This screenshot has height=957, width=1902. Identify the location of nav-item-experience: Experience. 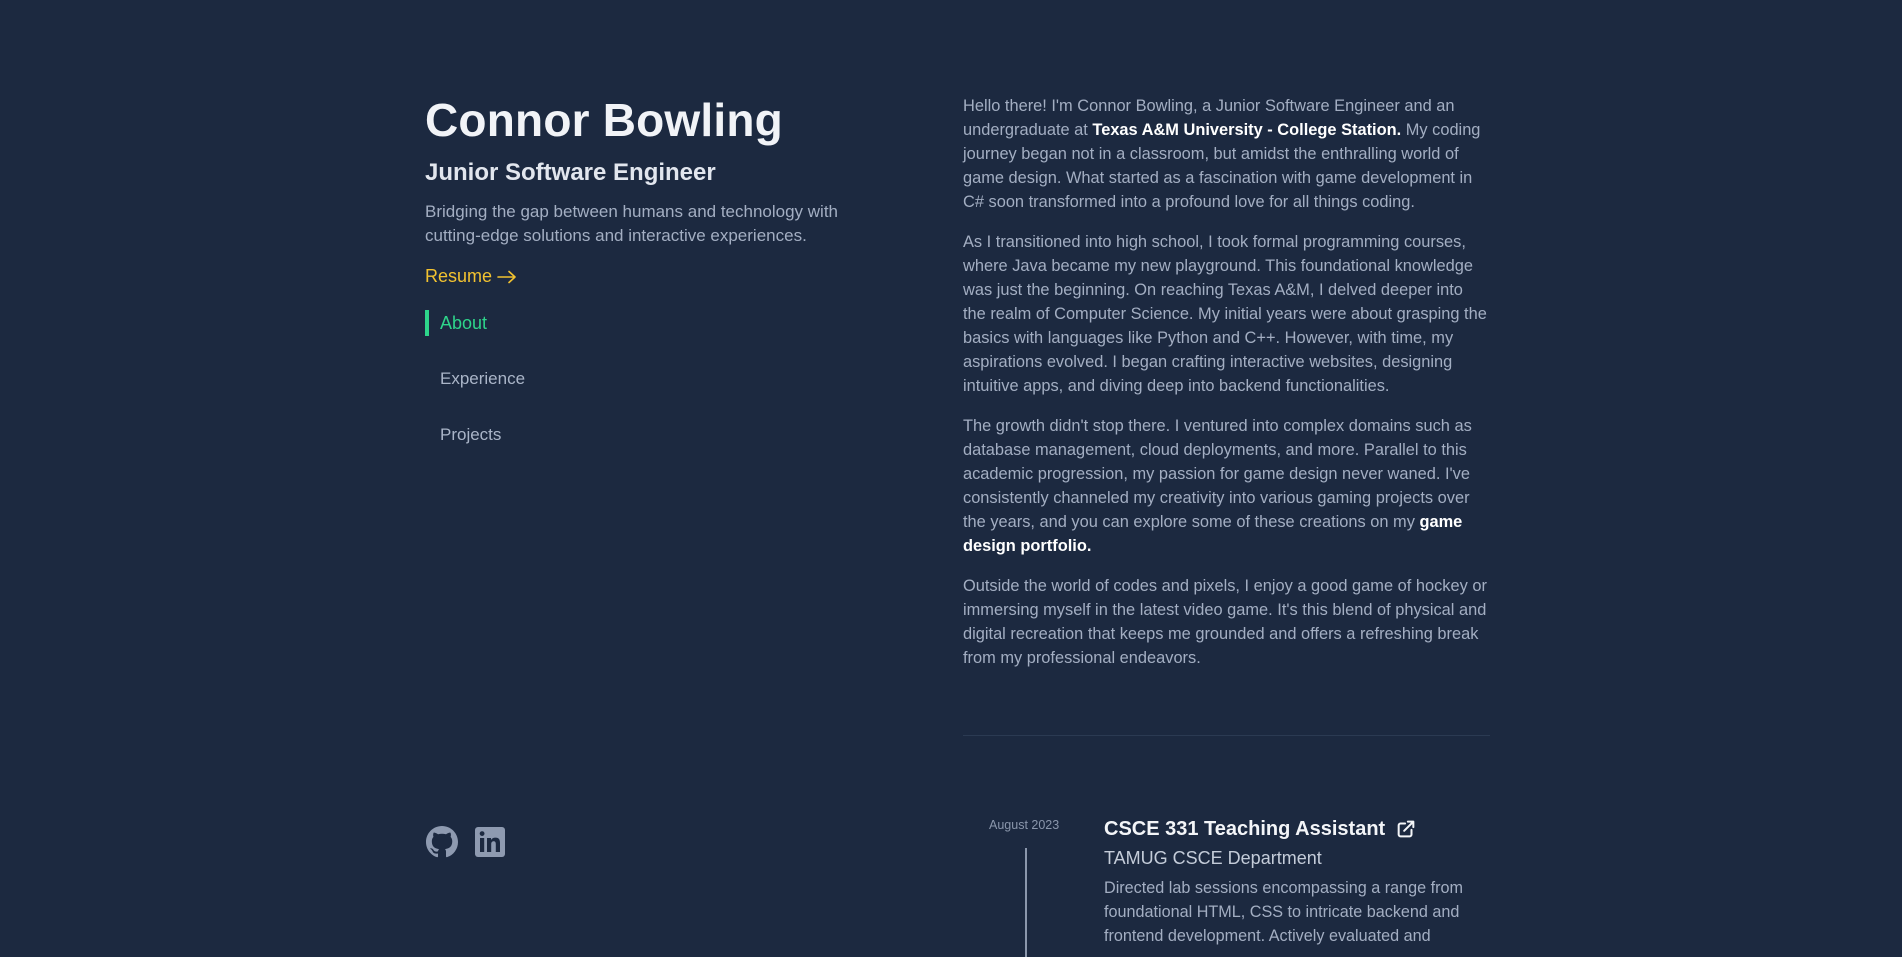
(645, 379).